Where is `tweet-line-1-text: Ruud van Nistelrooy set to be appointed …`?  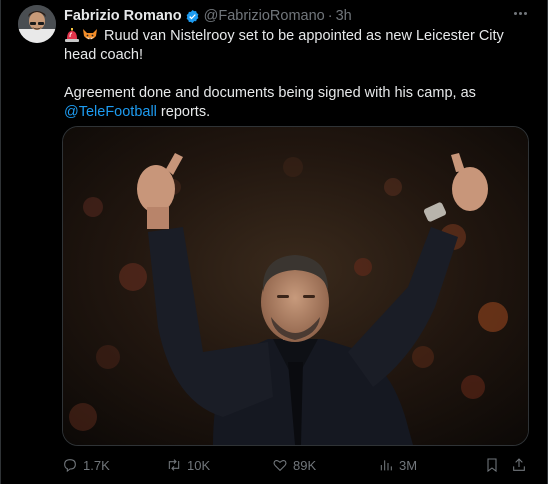 tweet-line-1-text: Ruud van Nistelrooy set to be appointed … is located at coordinates (284, 45).